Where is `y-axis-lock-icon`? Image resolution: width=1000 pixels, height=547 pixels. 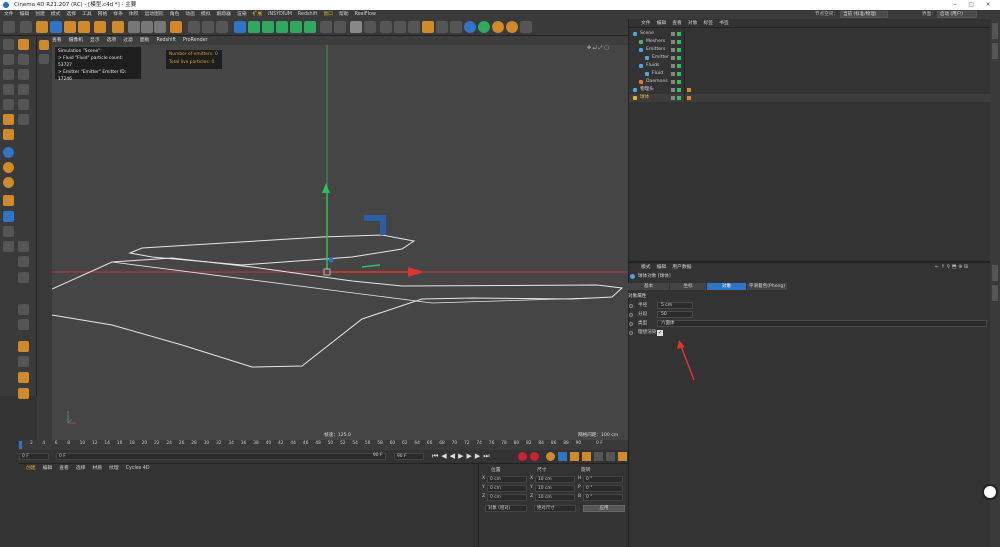 y-axis-lock-icon is located at coordinates (147, 27).